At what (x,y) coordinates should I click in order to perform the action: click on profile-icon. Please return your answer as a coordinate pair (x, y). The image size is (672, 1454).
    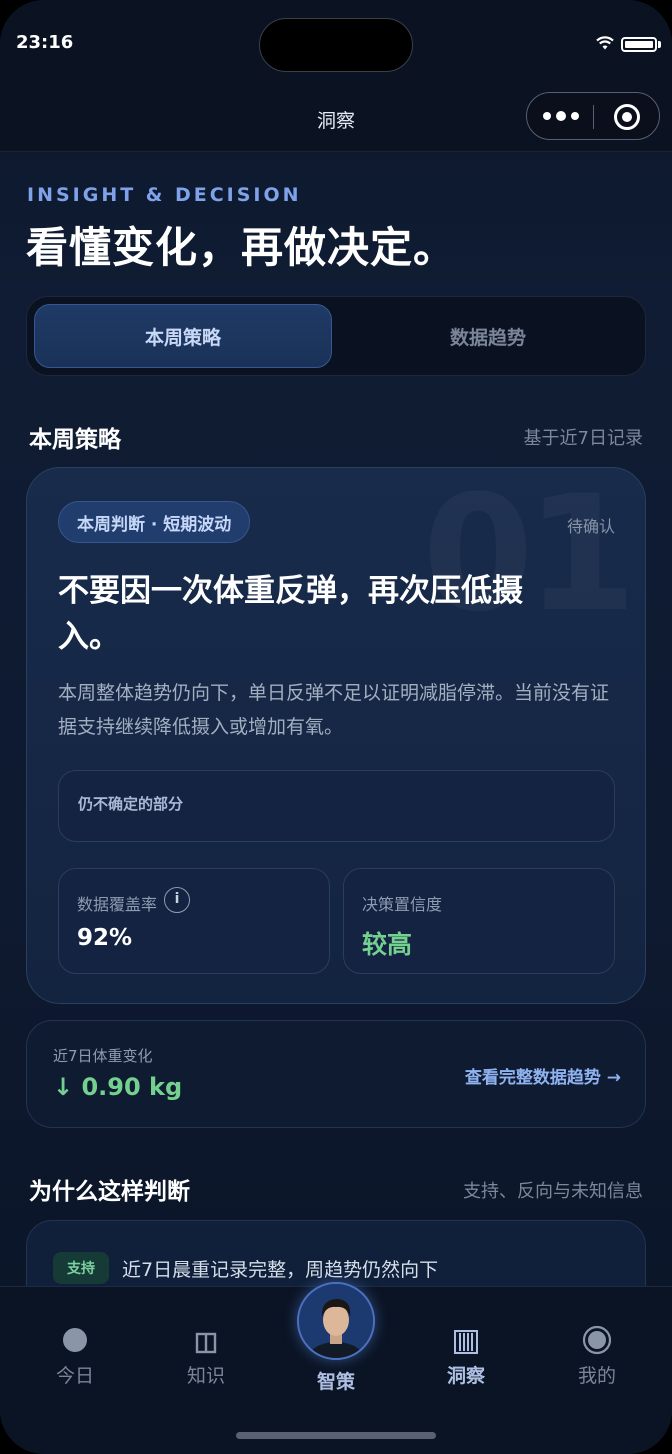
    Looking at the image, I should click on (597, 1340).